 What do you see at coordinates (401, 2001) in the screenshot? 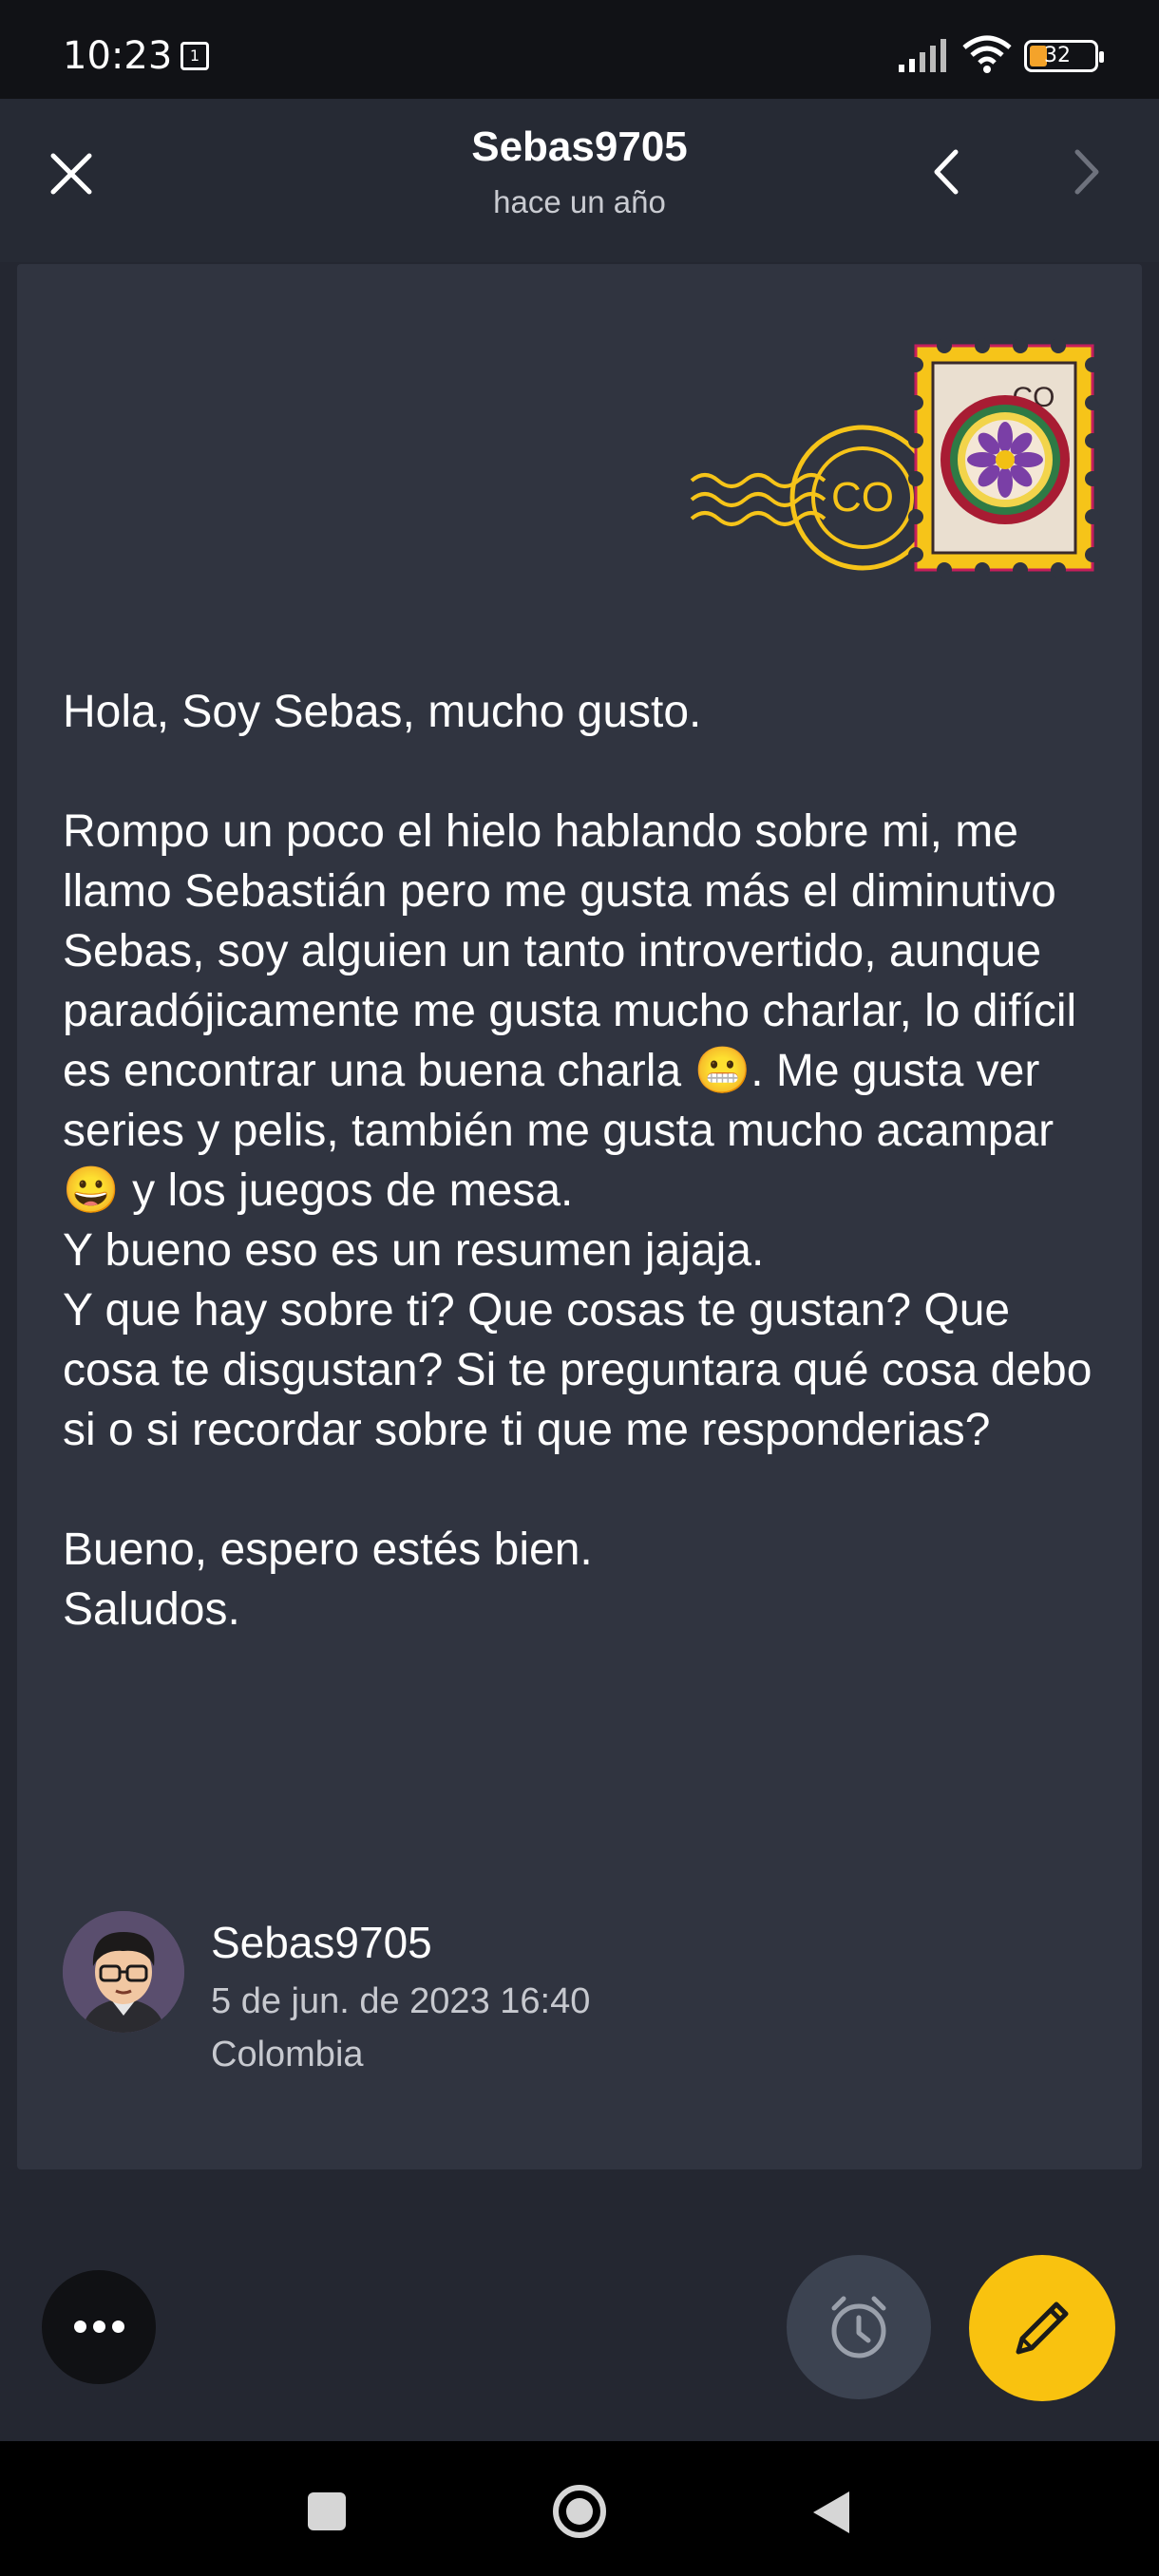
I see `letter-date: 5 de jun. de 2023 16:40` at bounding box center [401, 2001].